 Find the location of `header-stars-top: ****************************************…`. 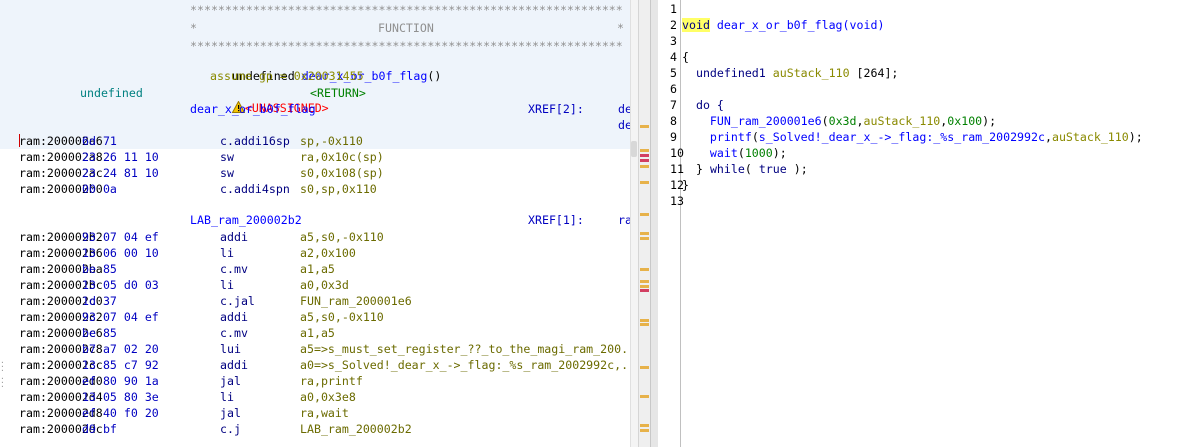

header-stars-top: ****************************************… is located at coordinates (406, 10).